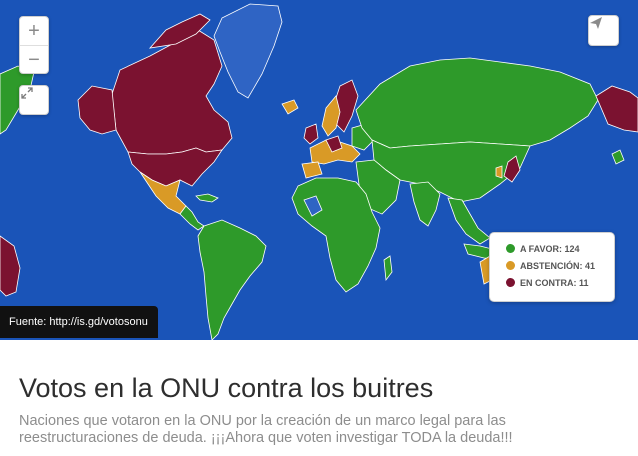  I want to click on korea, so click(499, 172).